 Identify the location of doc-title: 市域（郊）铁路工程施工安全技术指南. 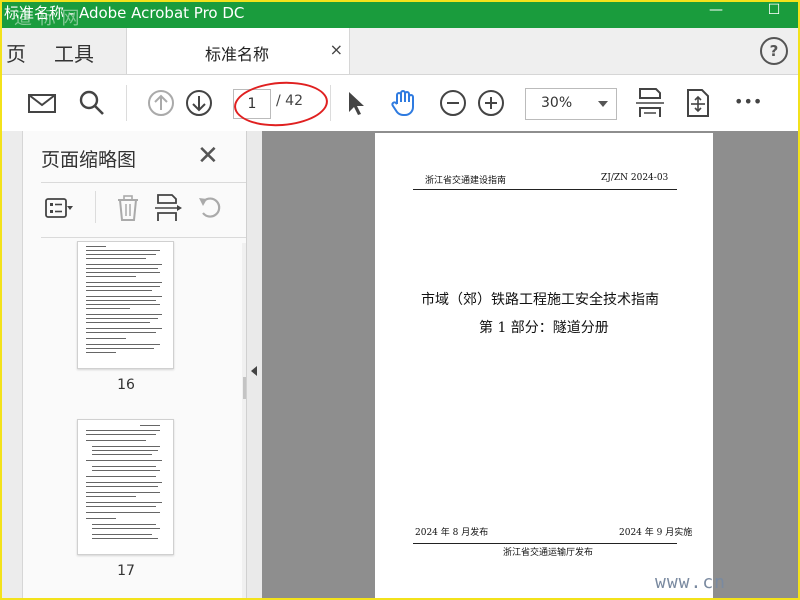
(540, 300).